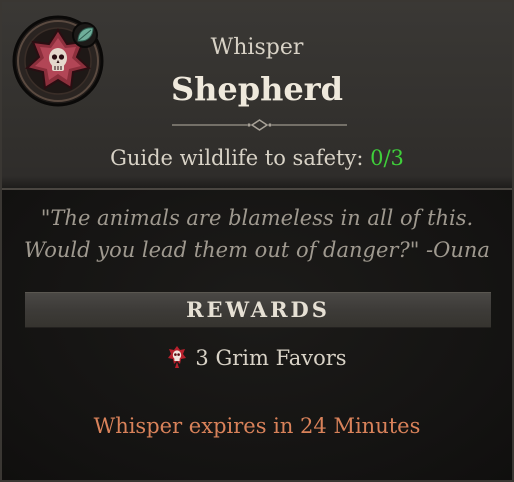 The image size is (514, 482). Describe the element at coordinates (177, 357) in the screenshot. I see `grim-favor-skull-icon` at that location.